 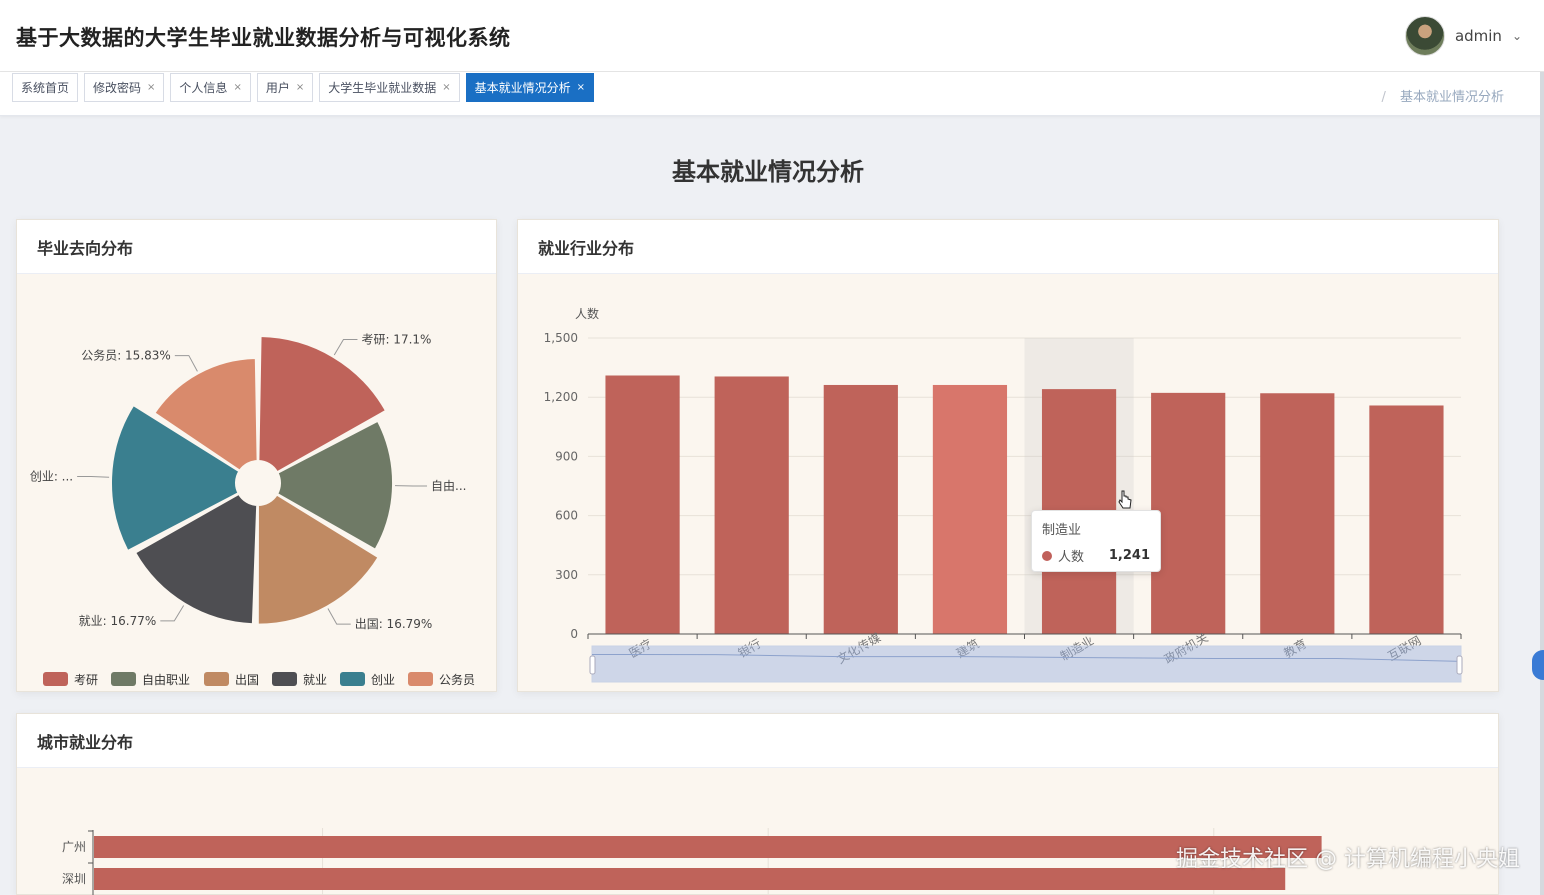 I want to click on y-tick-label: 900, so click(x=566, y=456).